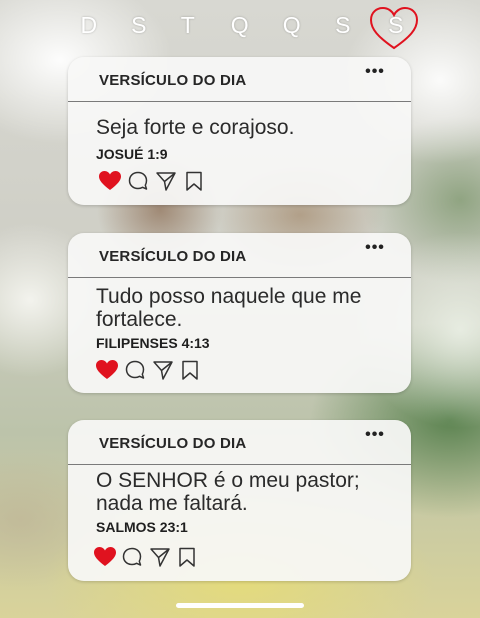 Image resolution: width=480 pixels, height=618 pixels. What do you see at coordinates (240, 605) in the screenshot?
I see `home-indicator` at bounding box center [240, 605].